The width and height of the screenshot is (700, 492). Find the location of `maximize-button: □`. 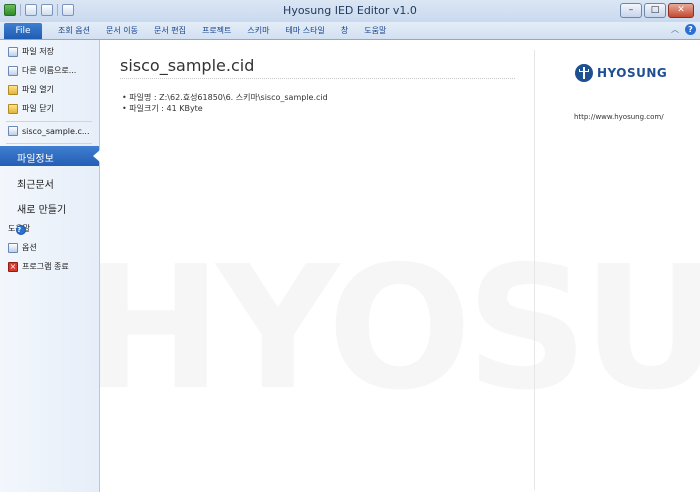

maximize-button: □ is located at coordinates (655, 10).